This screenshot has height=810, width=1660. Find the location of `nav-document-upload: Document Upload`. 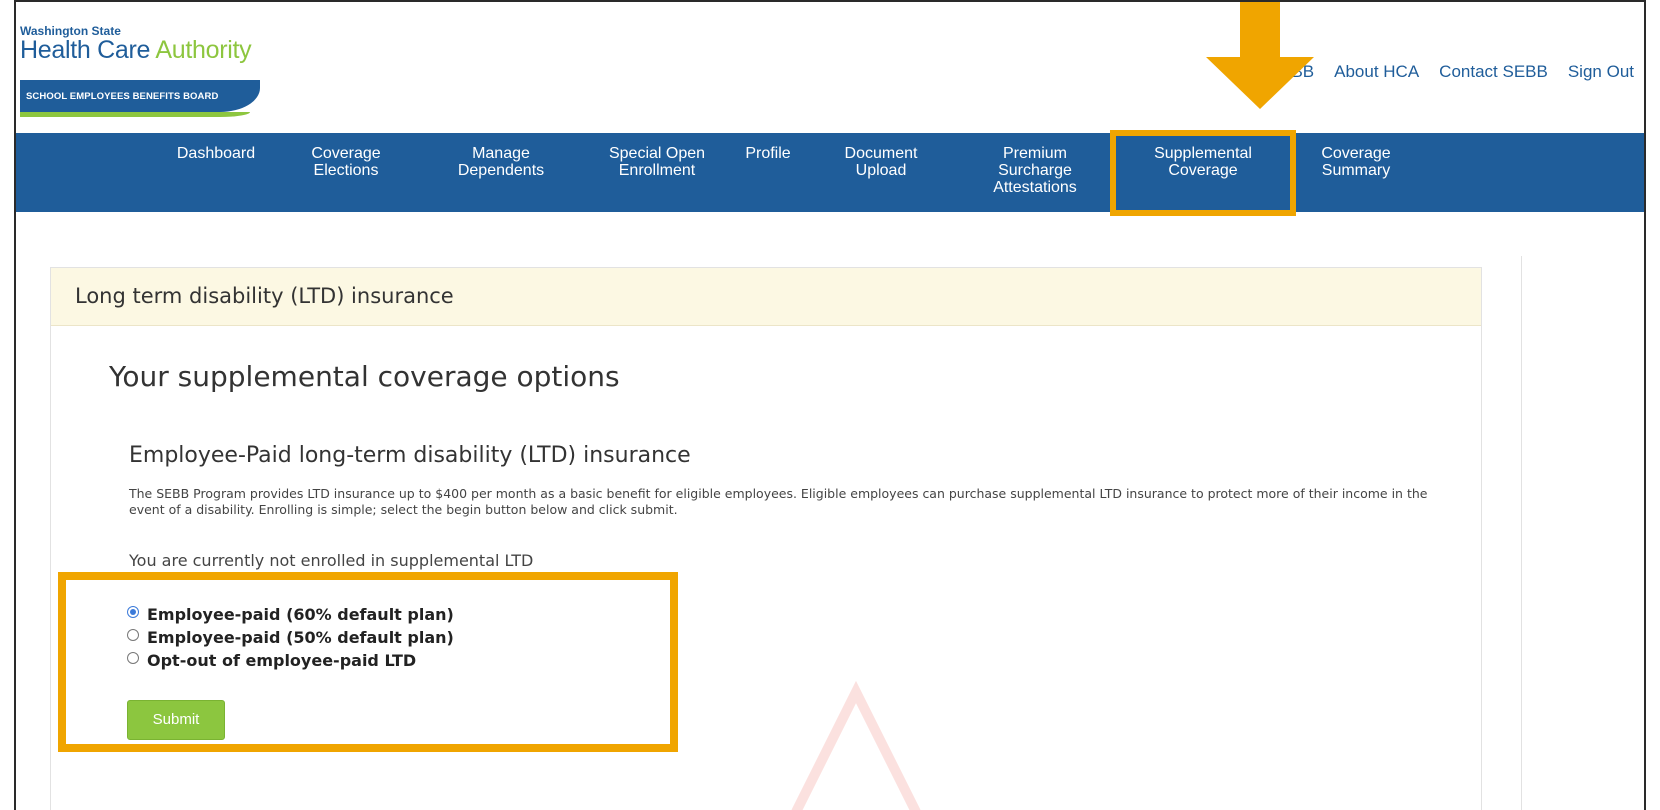

nav-document-upload: Document Upload is located at coordinates (881, 162).